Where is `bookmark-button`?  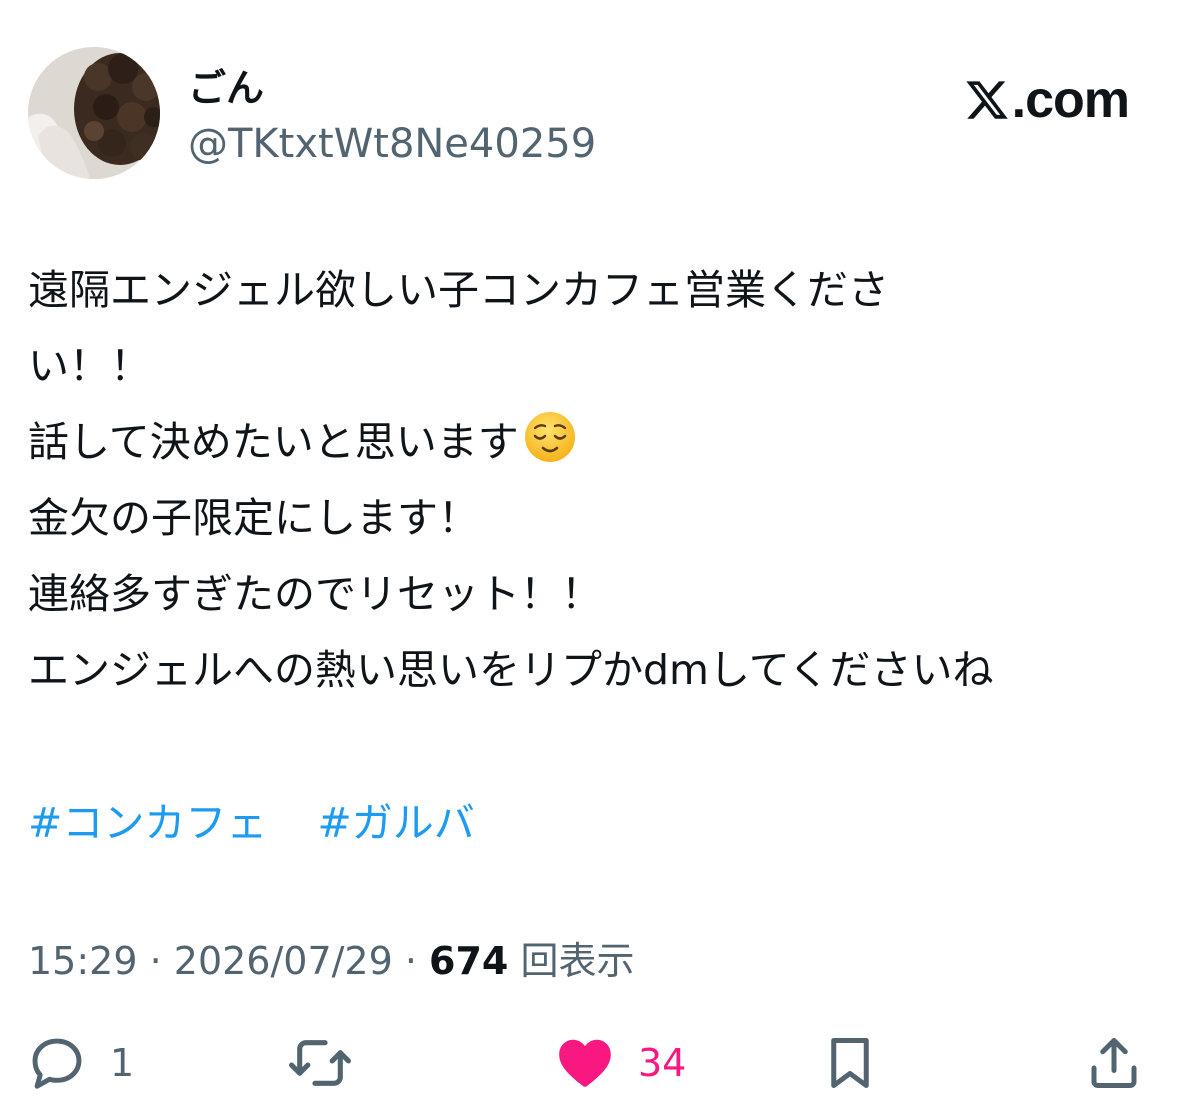 bookmark-button is located at coordinates (850, 1063).